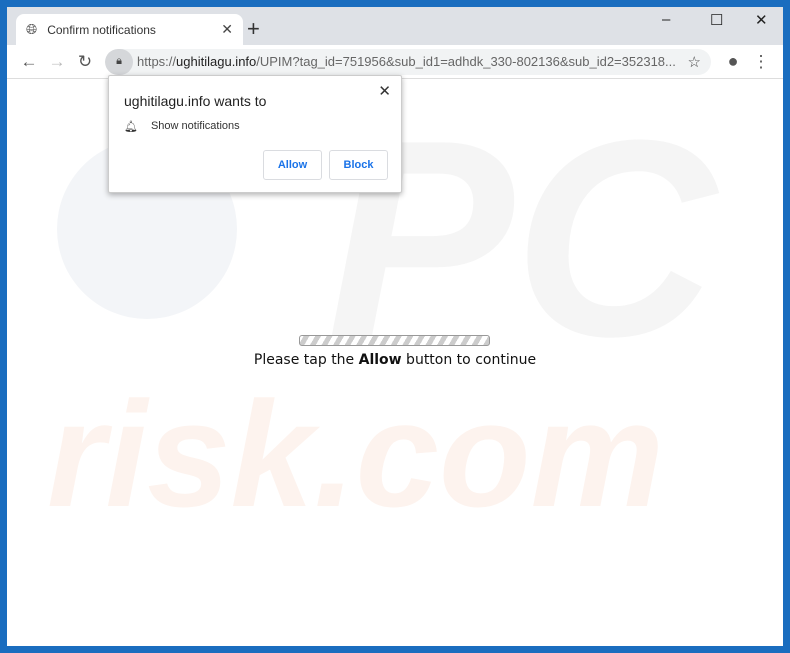  What do you see at coordinates (85, 62) in the screenshot?
I see `reload-button: ↻` at bounding box center [85, 62].